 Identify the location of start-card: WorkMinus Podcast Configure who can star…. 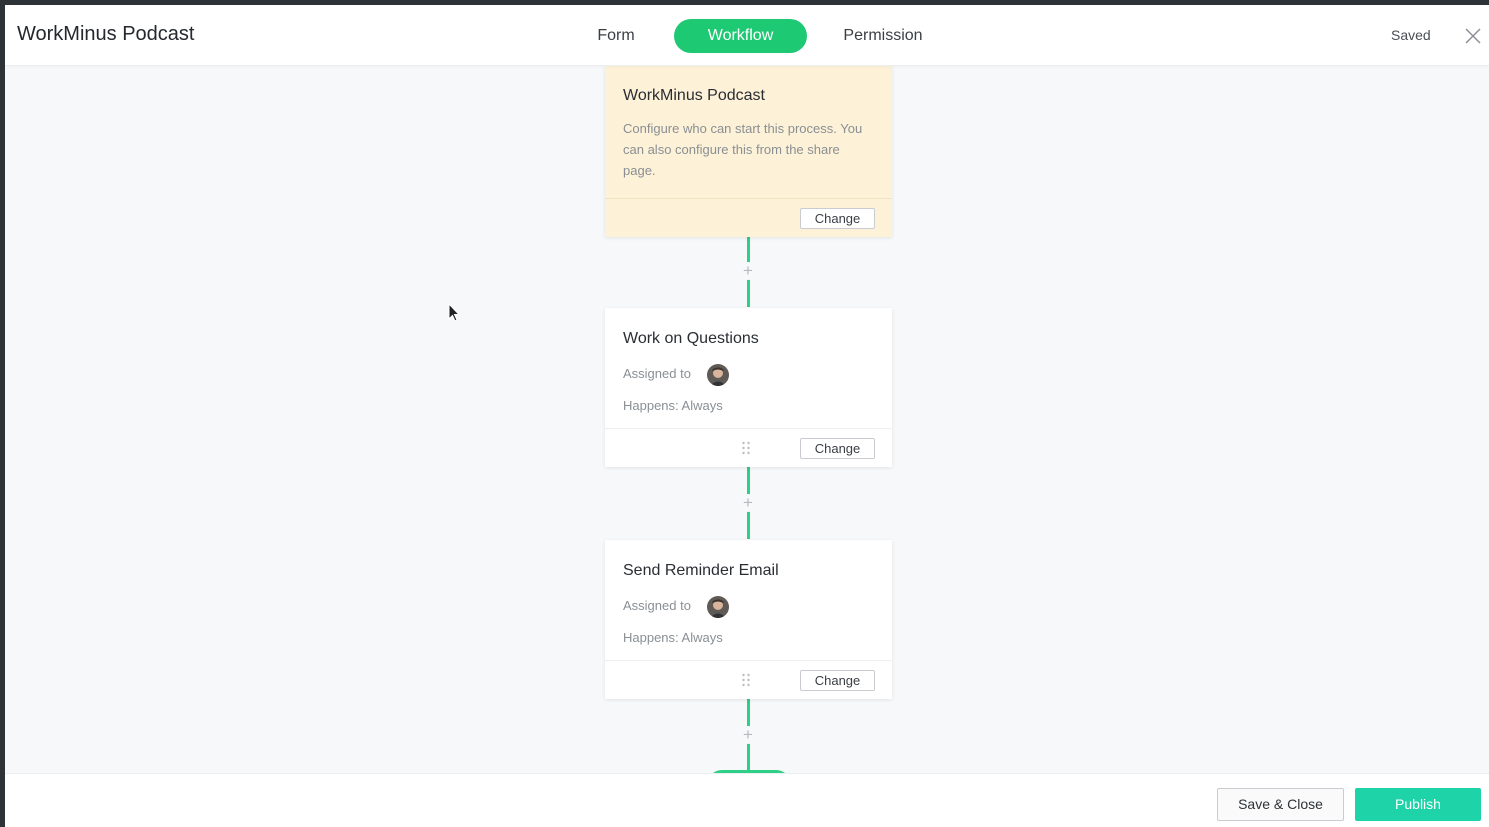
(748, 151).